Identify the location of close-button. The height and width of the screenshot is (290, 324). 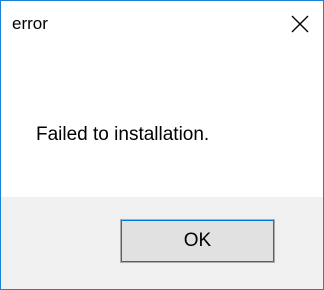
(300, 24).